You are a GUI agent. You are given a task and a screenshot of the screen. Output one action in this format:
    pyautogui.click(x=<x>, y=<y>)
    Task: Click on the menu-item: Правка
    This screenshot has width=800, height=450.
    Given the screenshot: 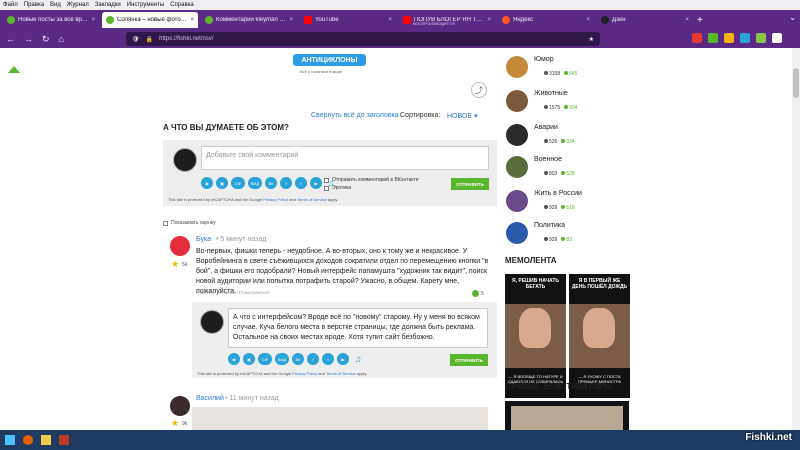 What is the action you would take?
    pyautogui.click(x=34, y=5)
    